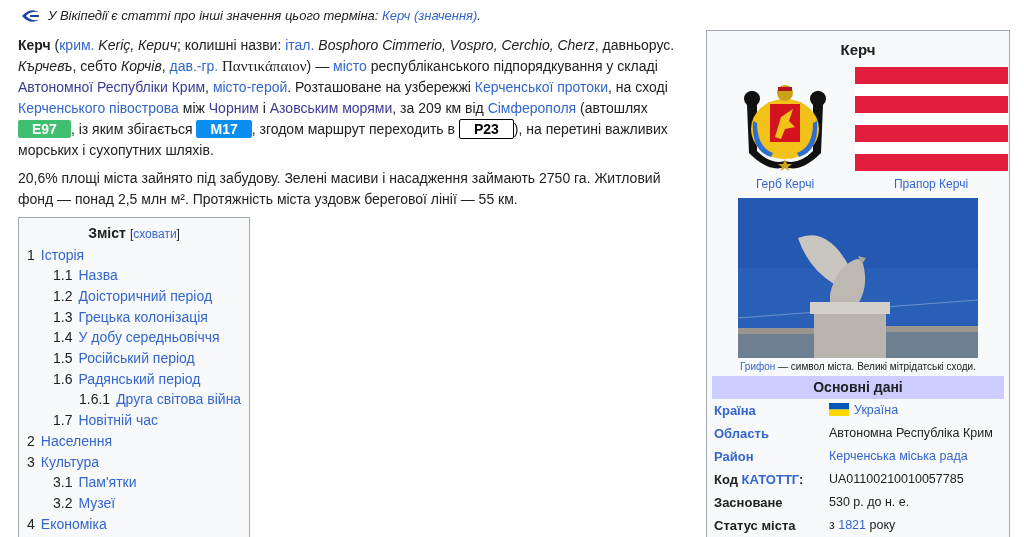 The height and width of the screenshot is (537, 1024). I want to click on article-paragraph: 20,6% площі міста зайнято під забудову. Зелені масиви і насадження займають 2750 га. Житловий фонд — понад 2,5 млн м². Протяжність міста уздовж берегової лінії — 55 км., so click(340, 188).